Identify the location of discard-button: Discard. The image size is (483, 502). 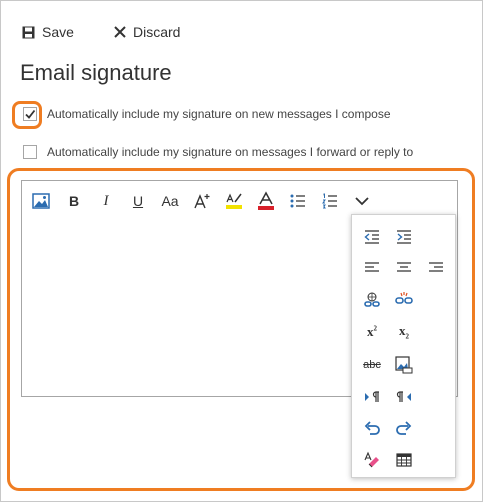
(147, 32).